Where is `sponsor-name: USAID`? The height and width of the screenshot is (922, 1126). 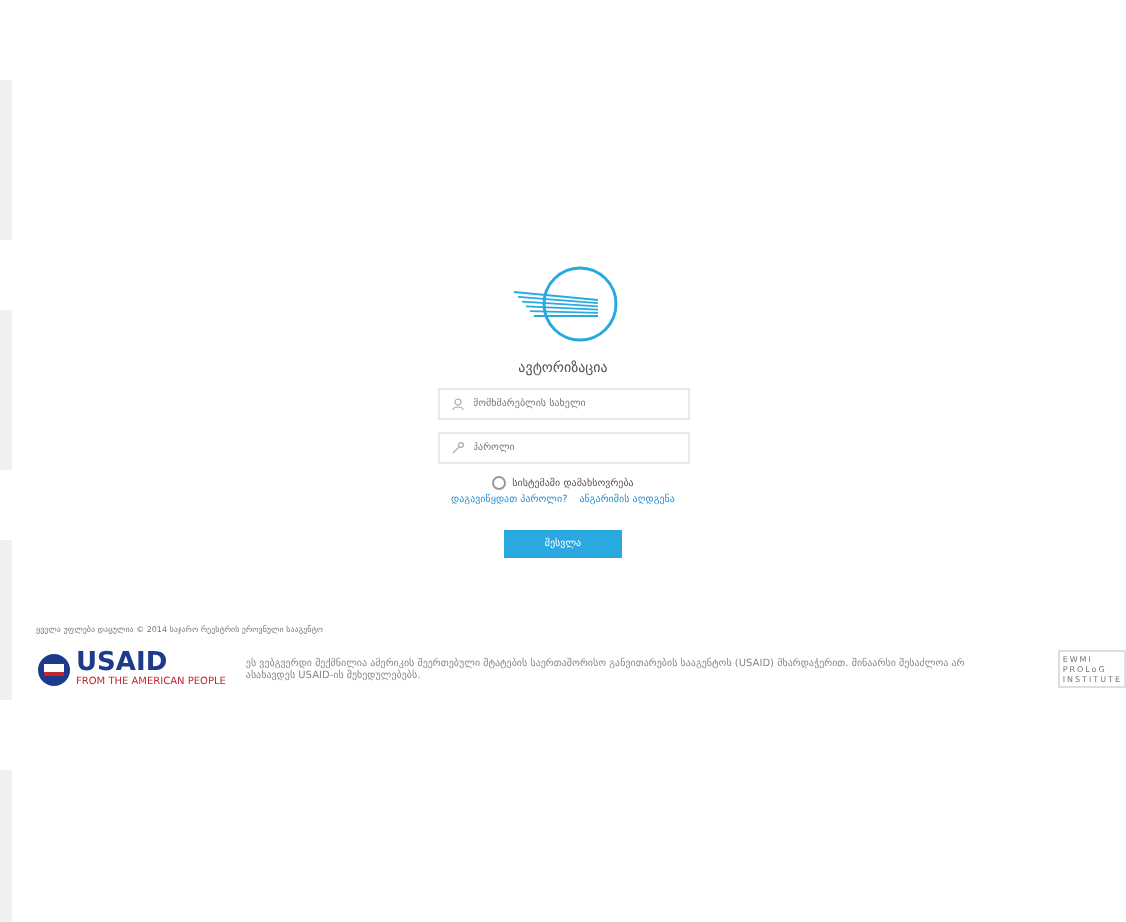 sponsor-name: USAID is located at coordinates (122, 663).